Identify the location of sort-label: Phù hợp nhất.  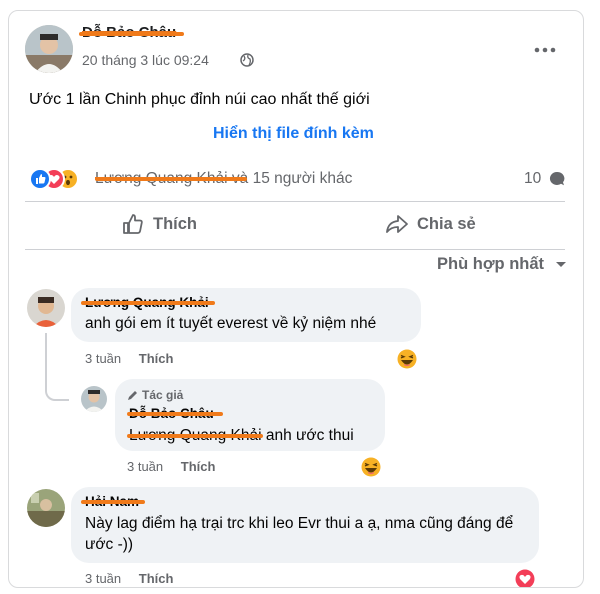
(491, 264).